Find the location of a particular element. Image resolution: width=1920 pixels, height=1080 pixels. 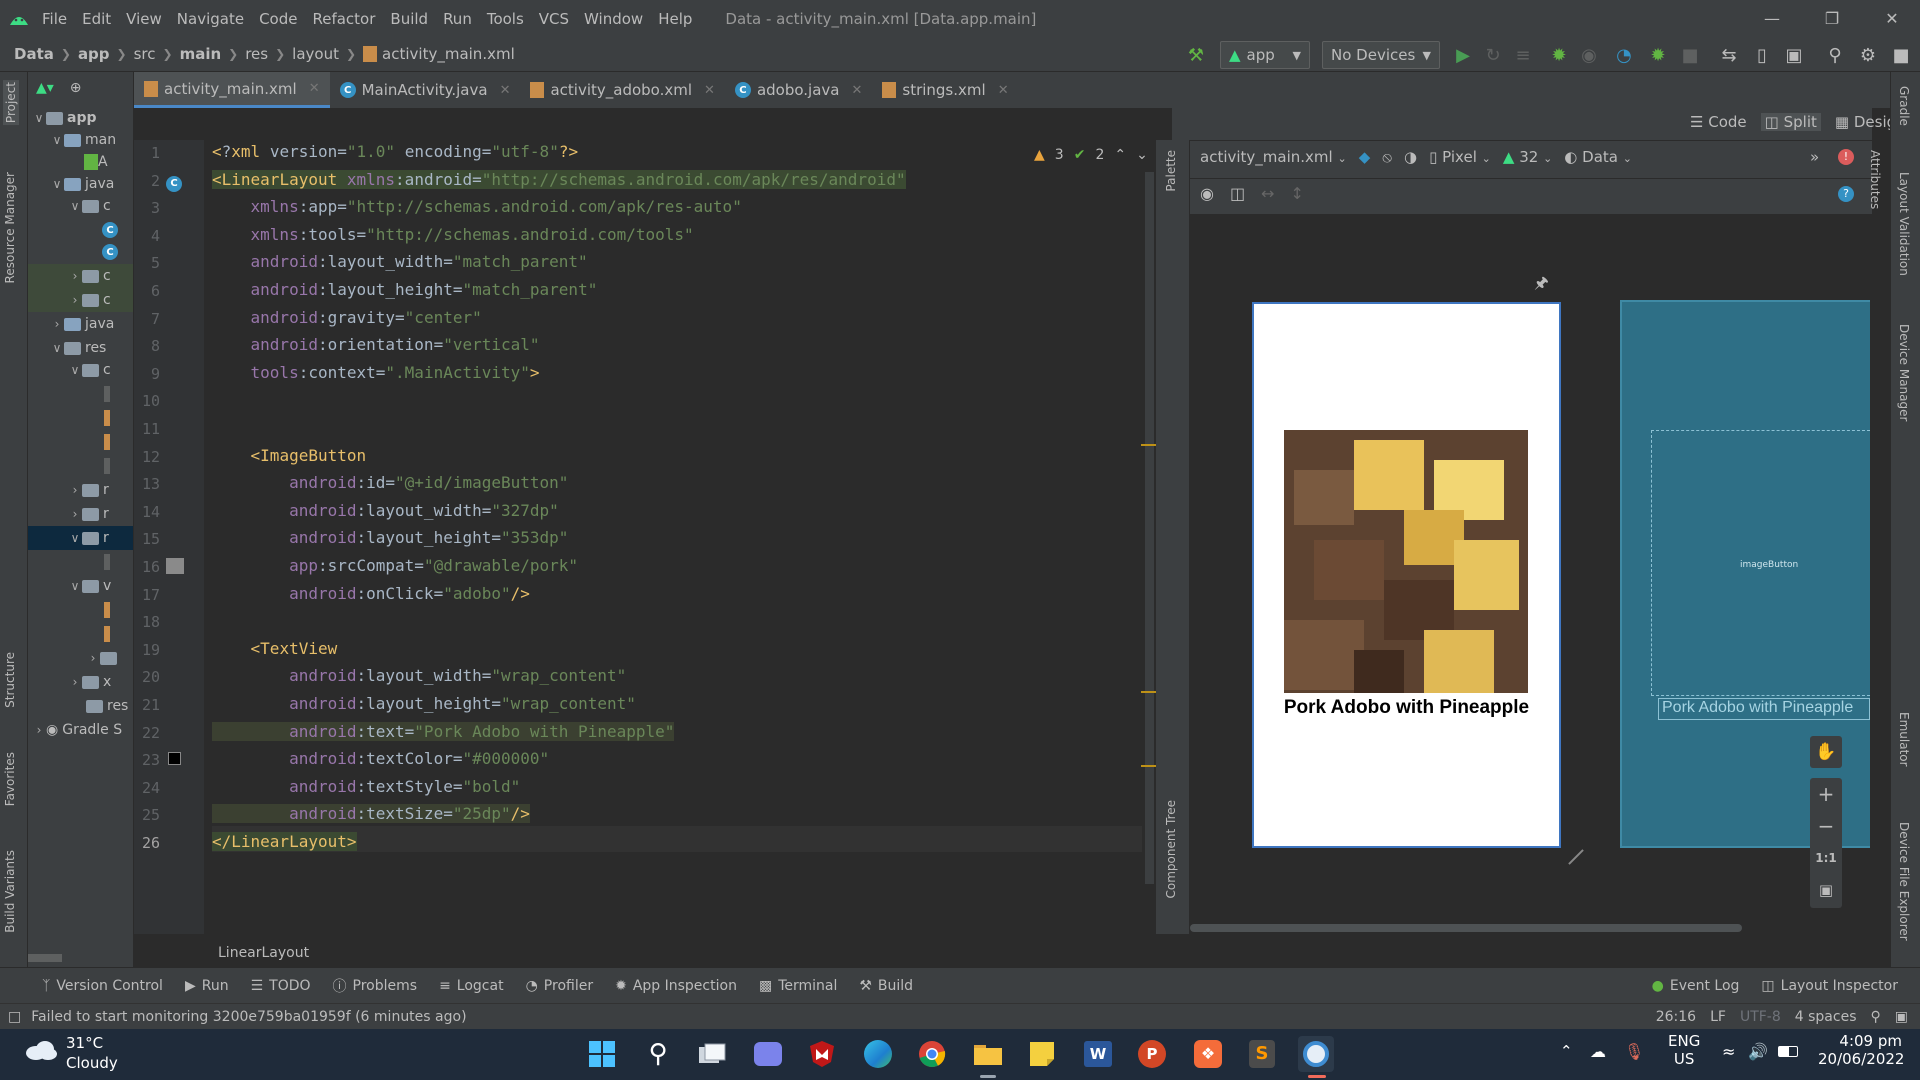

tool-app-inspection: ✹ App Inspection is located at coordinates (676, 986).